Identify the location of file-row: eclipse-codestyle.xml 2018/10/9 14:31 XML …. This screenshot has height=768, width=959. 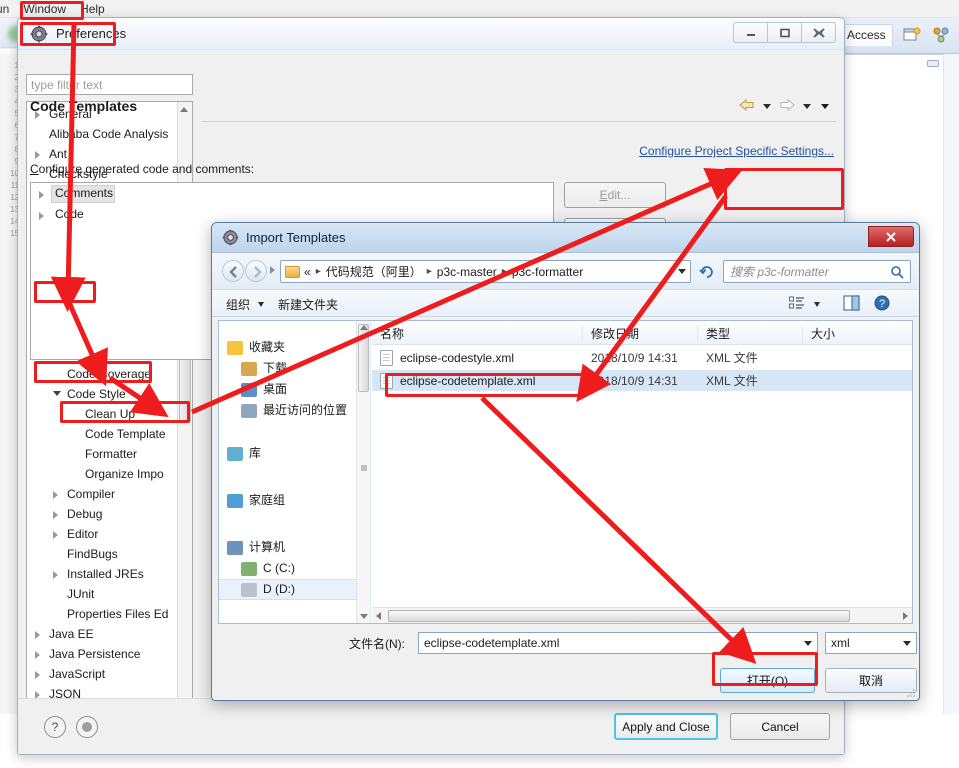
(642, 357).